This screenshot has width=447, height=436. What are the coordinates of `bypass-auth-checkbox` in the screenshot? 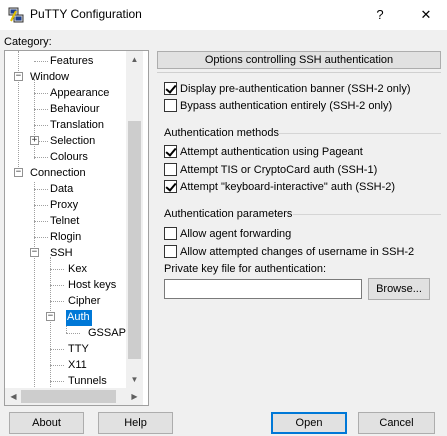 It's located at (170, 105).